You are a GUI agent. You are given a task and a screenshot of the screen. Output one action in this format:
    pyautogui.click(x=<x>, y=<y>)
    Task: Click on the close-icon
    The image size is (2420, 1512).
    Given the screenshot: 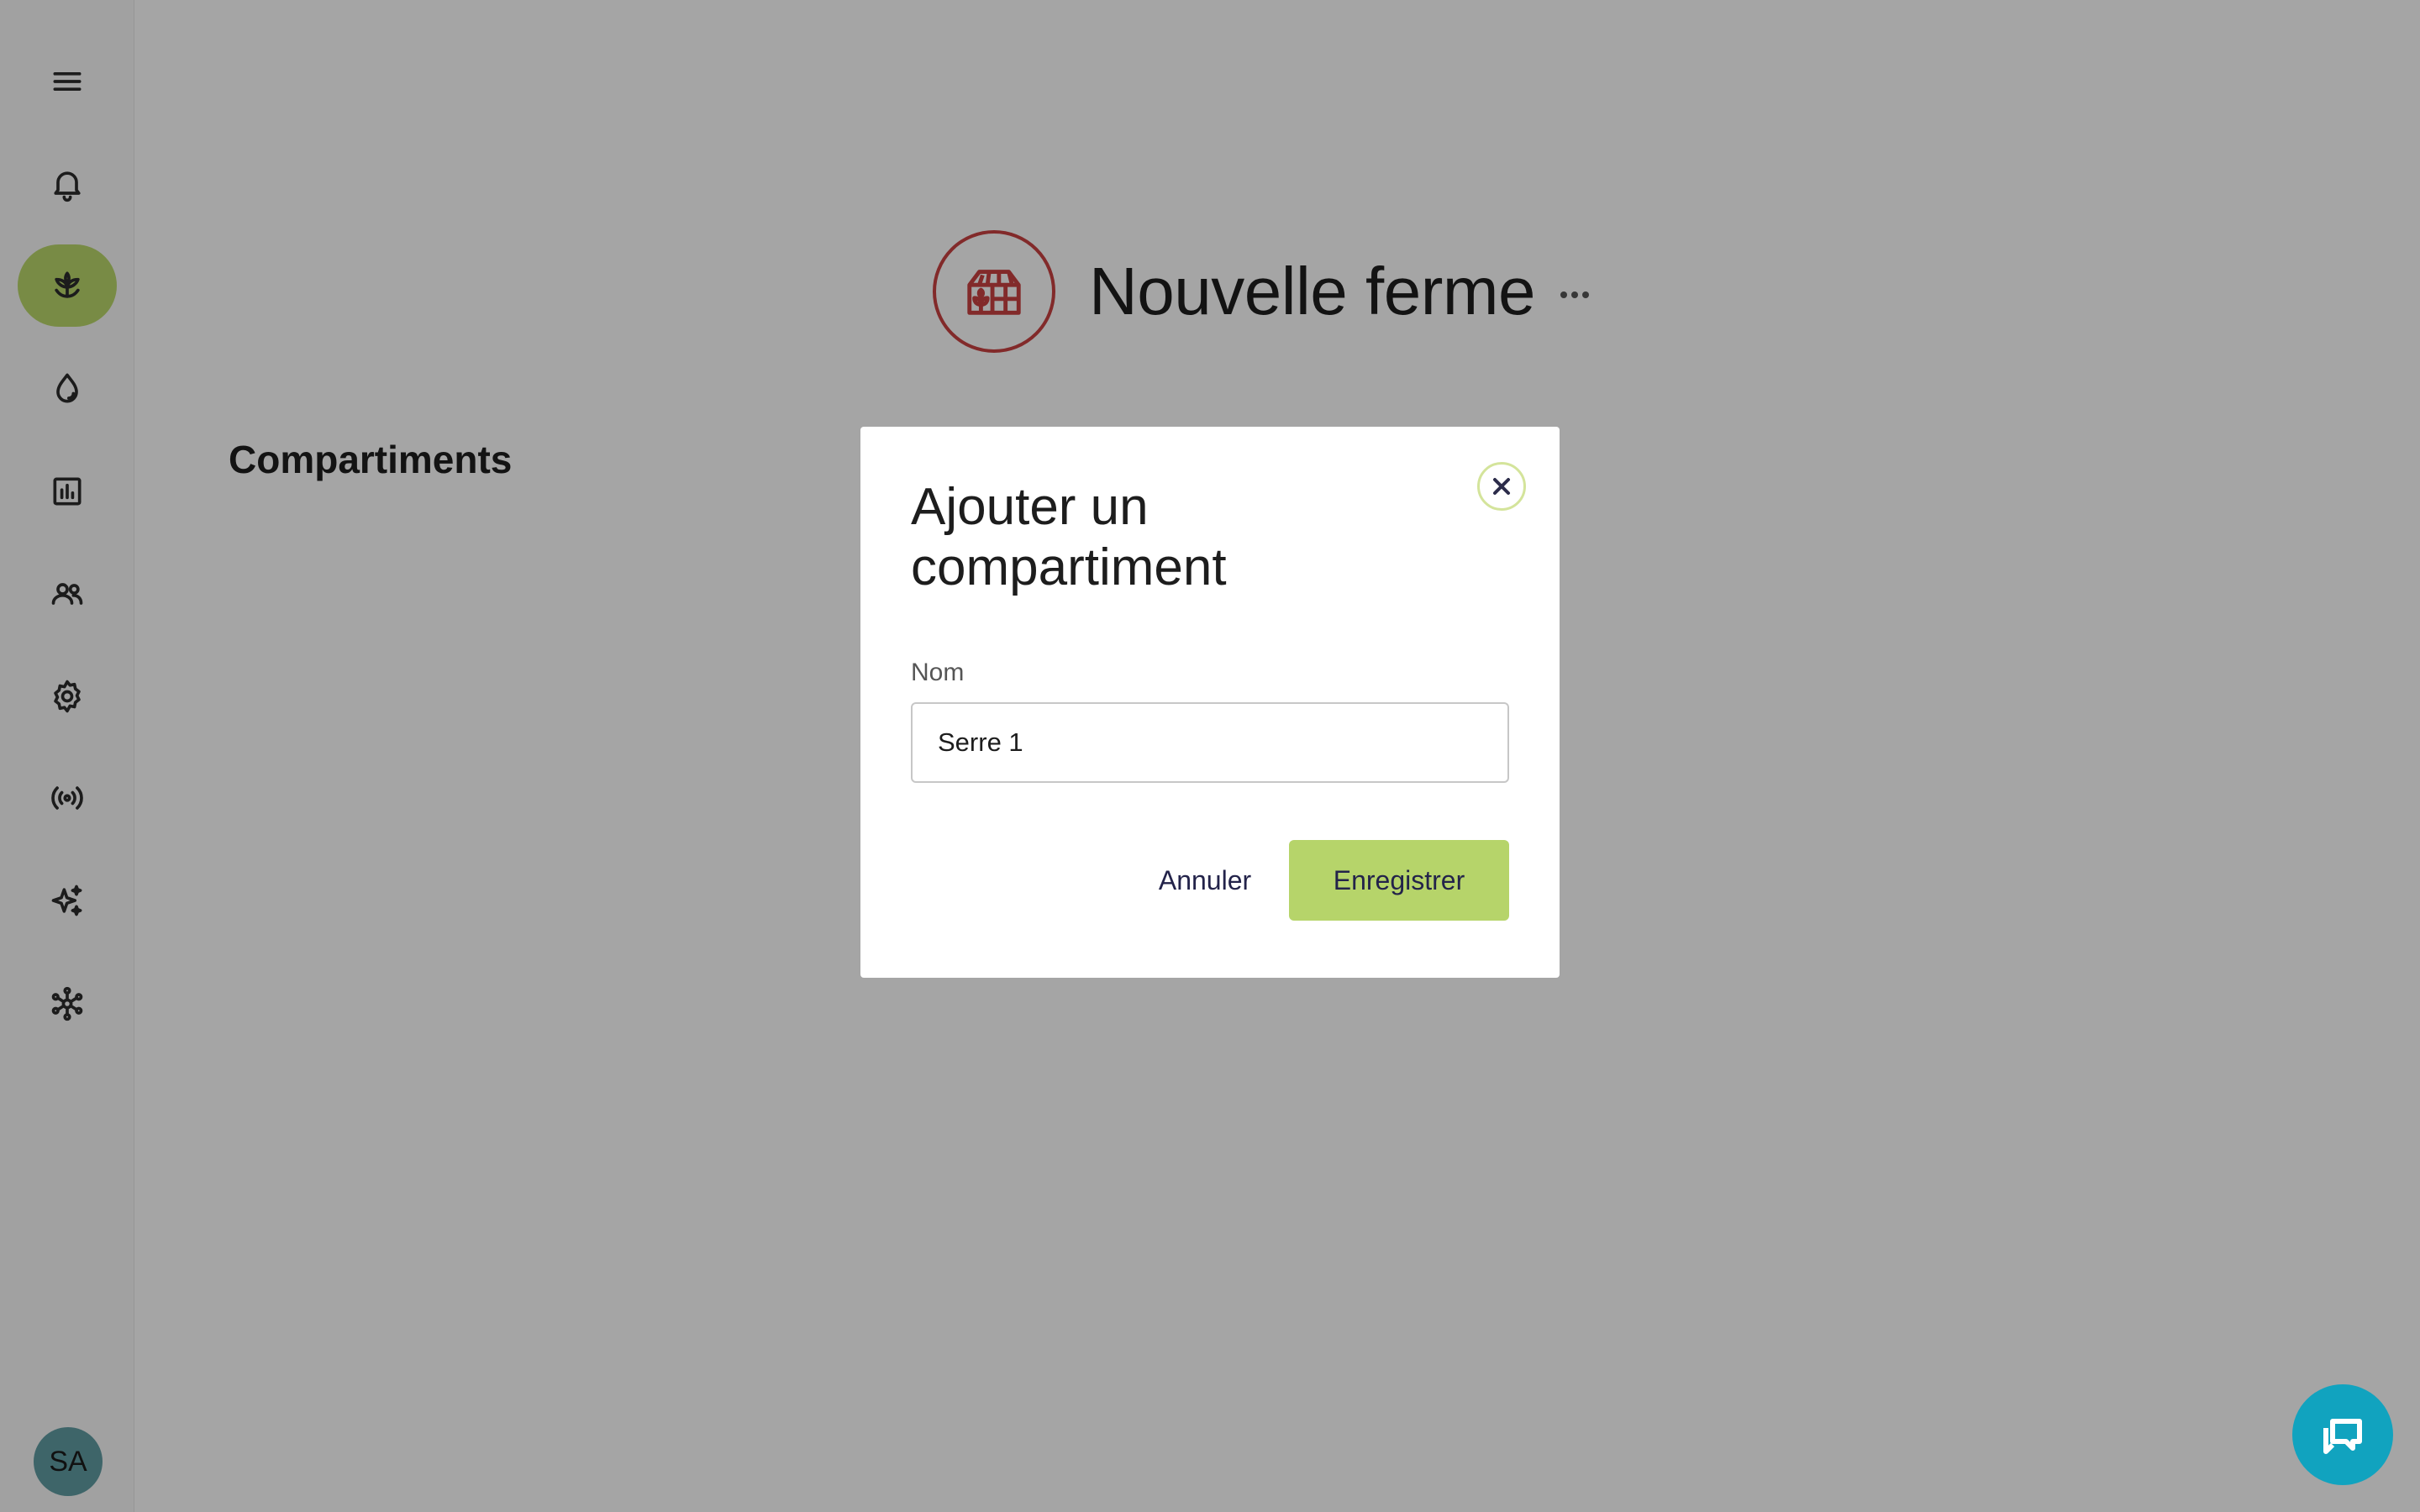 What is the action you would take?
    pyautogui.click(x=1501, y=486)
    